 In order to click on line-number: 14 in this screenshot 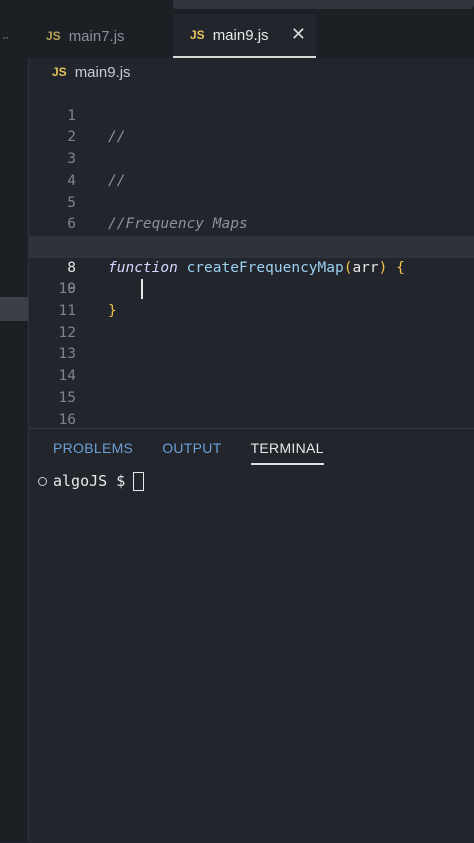, I will do `click(67, 376)`.